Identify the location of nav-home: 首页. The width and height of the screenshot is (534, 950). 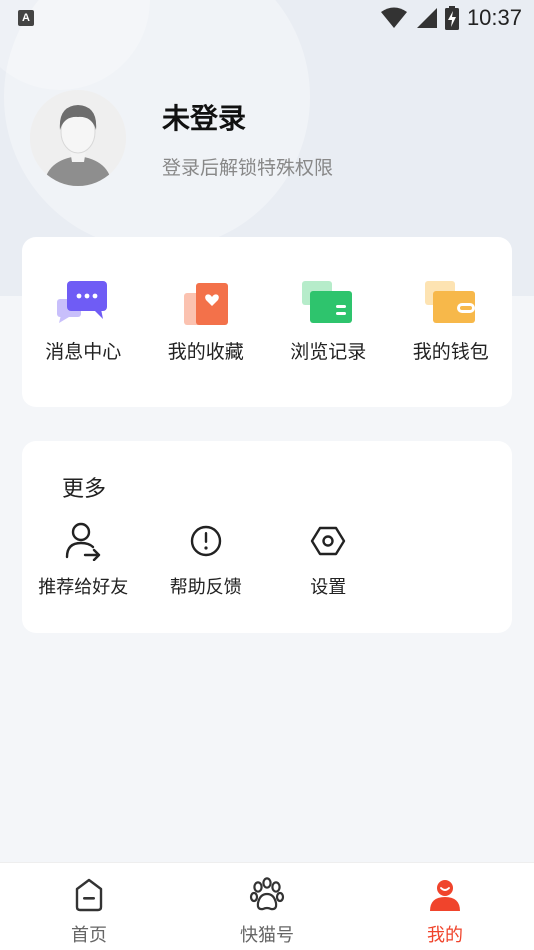
(89, 906).